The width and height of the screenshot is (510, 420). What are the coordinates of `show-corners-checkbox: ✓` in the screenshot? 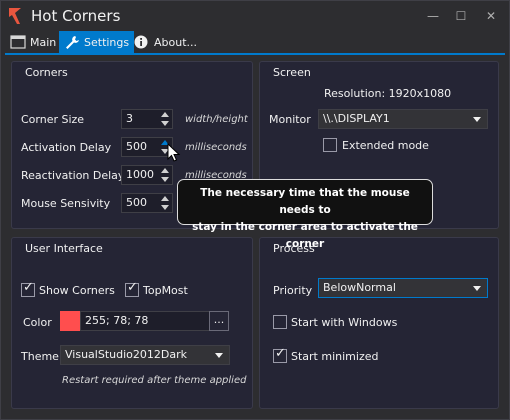 It's located at (28, 288).